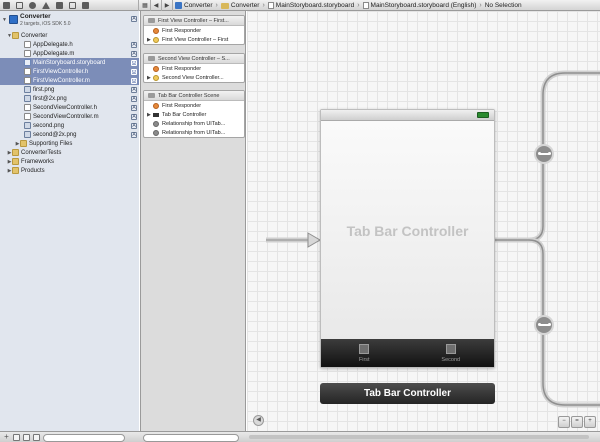  What do you see at coordinates (364, 353) in the screenshot?
I see `tab-first: First` at bounding box center [364, 353].